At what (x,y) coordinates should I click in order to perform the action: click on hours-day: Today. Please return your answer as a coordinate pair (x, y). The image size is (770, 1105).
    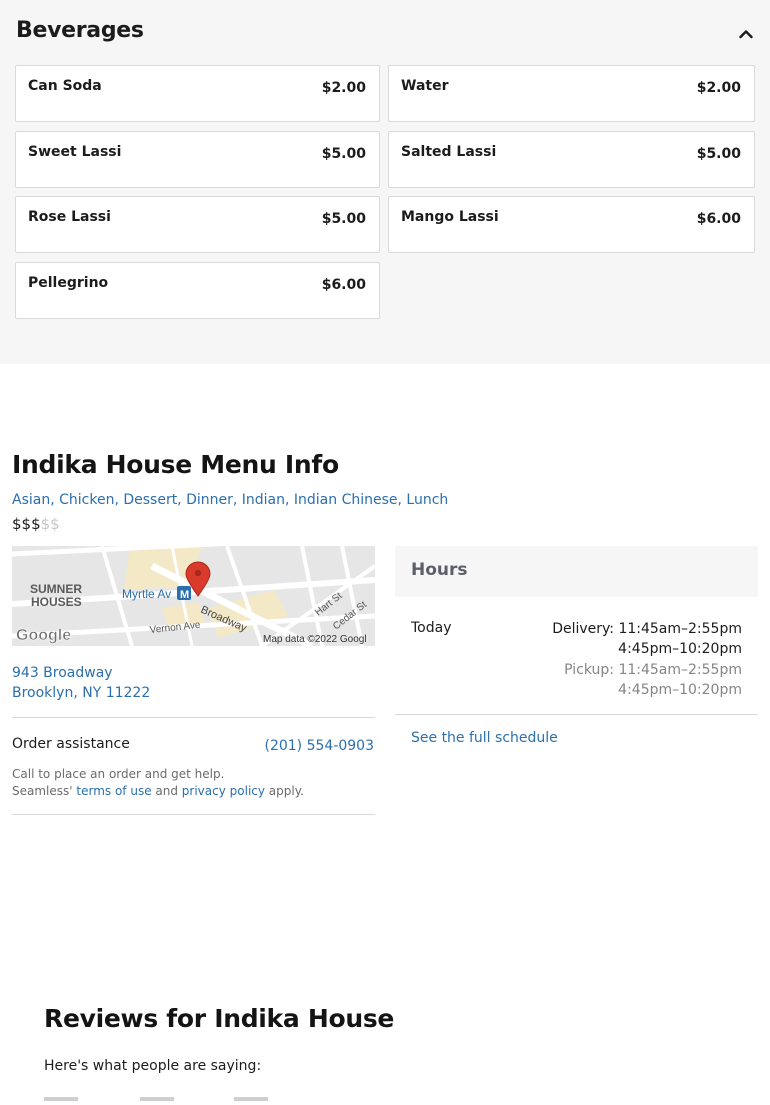
    Looking at the image, I should click on (431, 628).